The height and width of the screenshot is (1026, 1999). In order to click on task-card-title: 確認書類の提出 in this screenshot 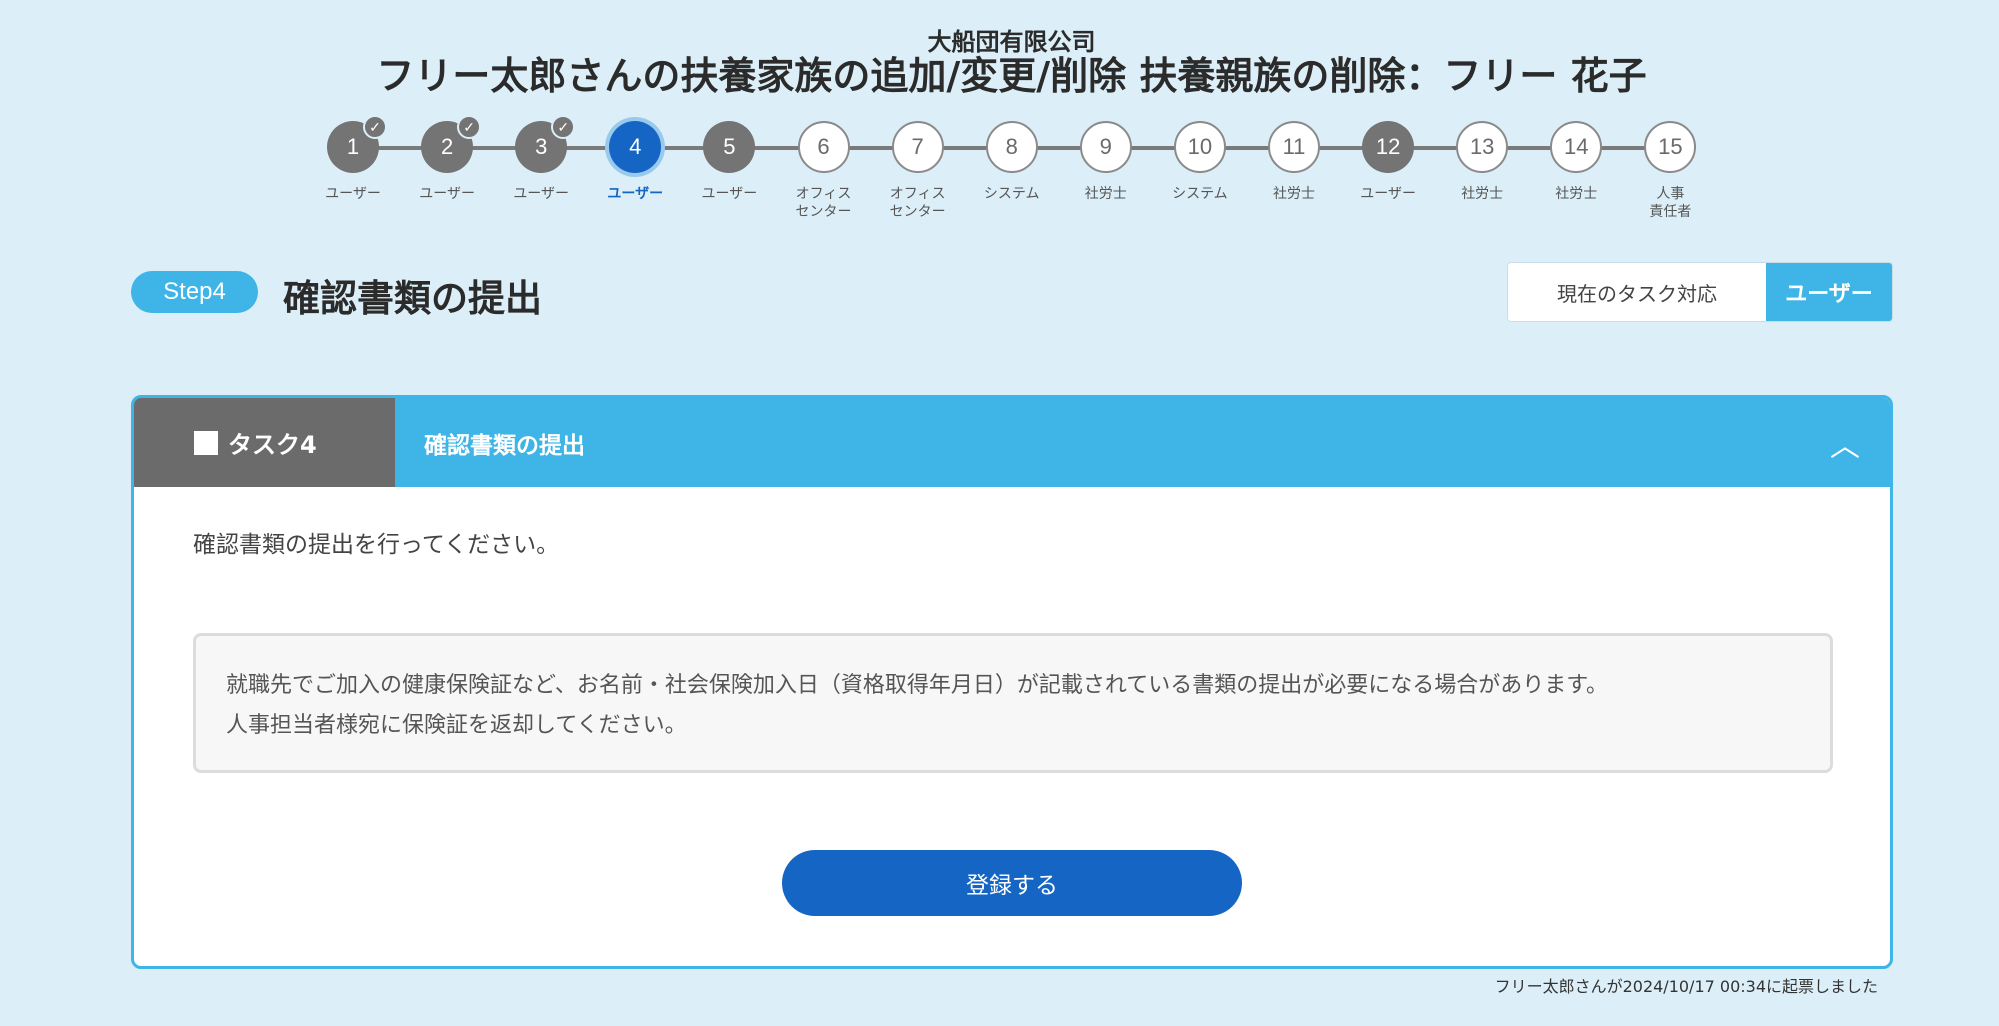, I will do `click(504, 445)`.